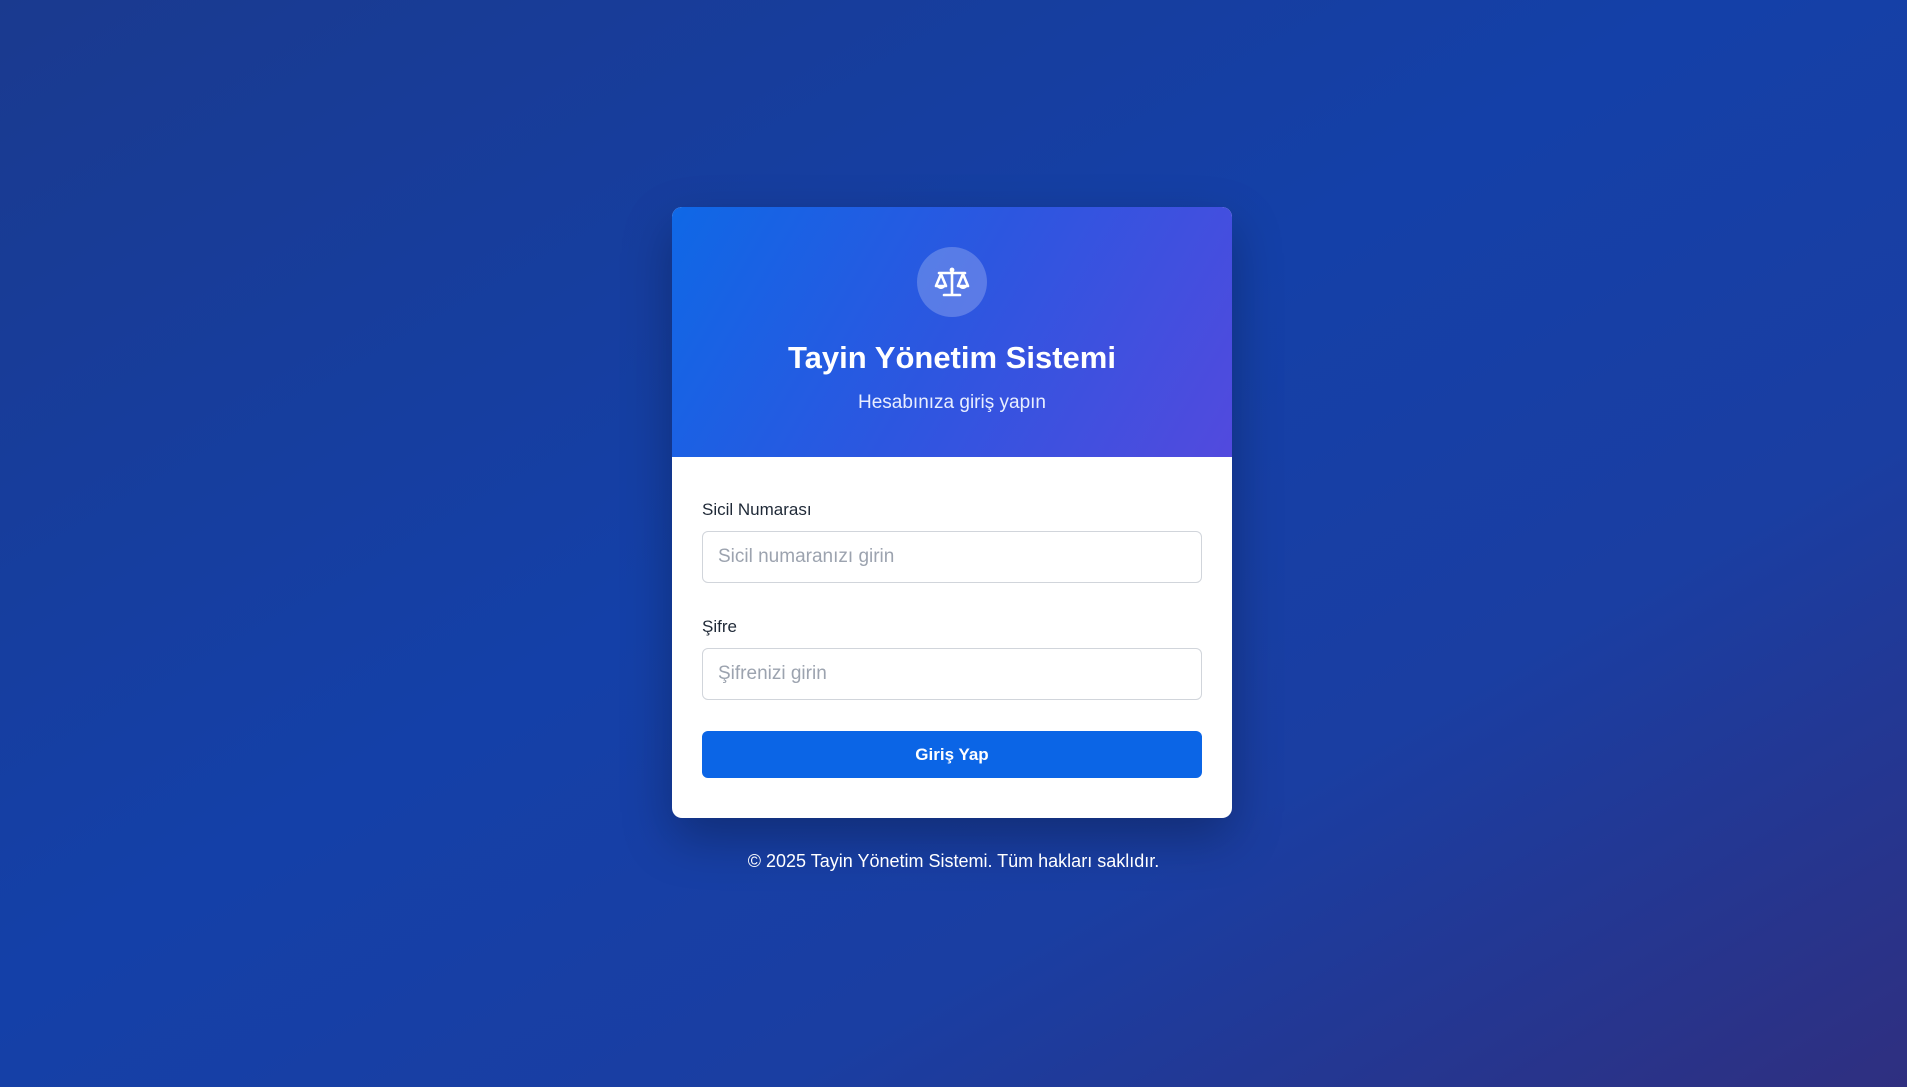 The height and width of the screenshot is (1087, 1907). What do you see at coordinates (952, 754) in the screenshot?
I see `login-button: Giriş Yap` at bounding box center [952, 754].